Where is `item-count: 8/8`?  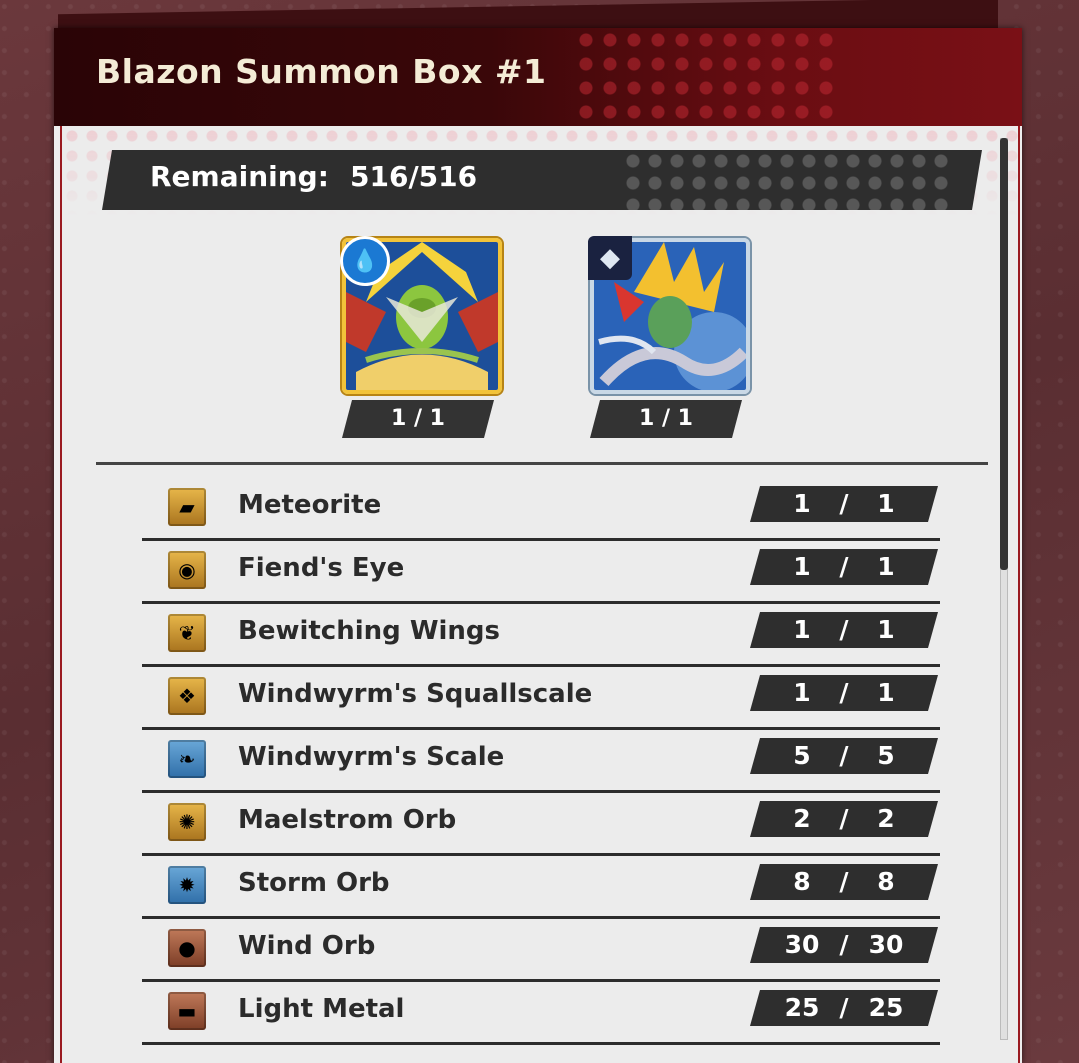 item-count: 8/8 is located at coordinates (844, 882).